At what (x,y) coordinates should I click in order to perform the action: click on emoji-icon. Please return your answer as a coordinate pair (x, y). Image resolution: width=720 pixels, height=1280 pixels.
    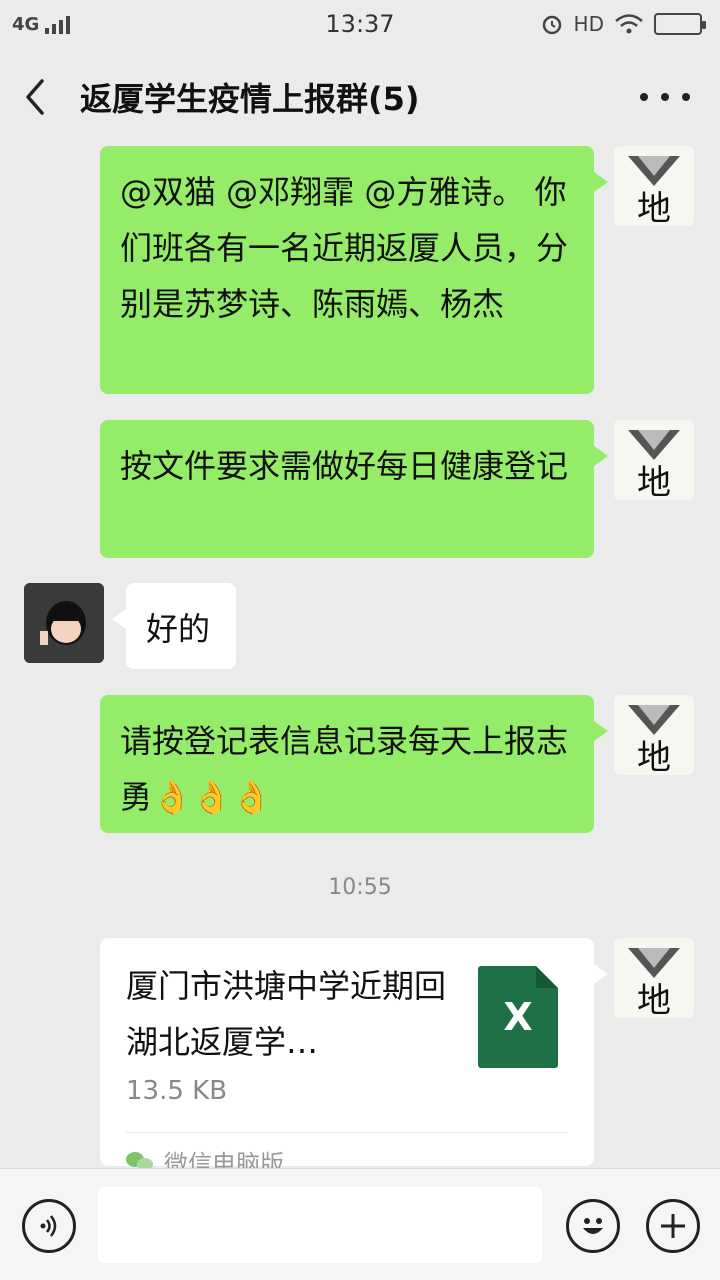
    Looking at the image, I should click on (593, 1226).